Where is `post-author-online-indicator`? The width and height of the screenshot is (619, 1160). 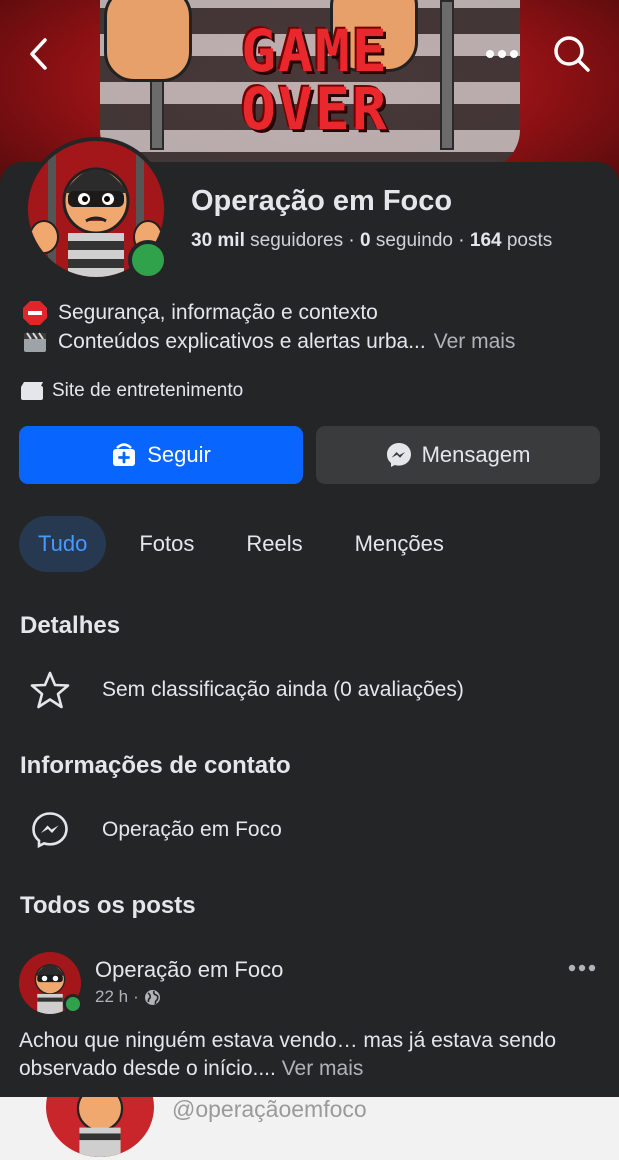
post-author-online-indicator is located at coordinates (73, 1004).